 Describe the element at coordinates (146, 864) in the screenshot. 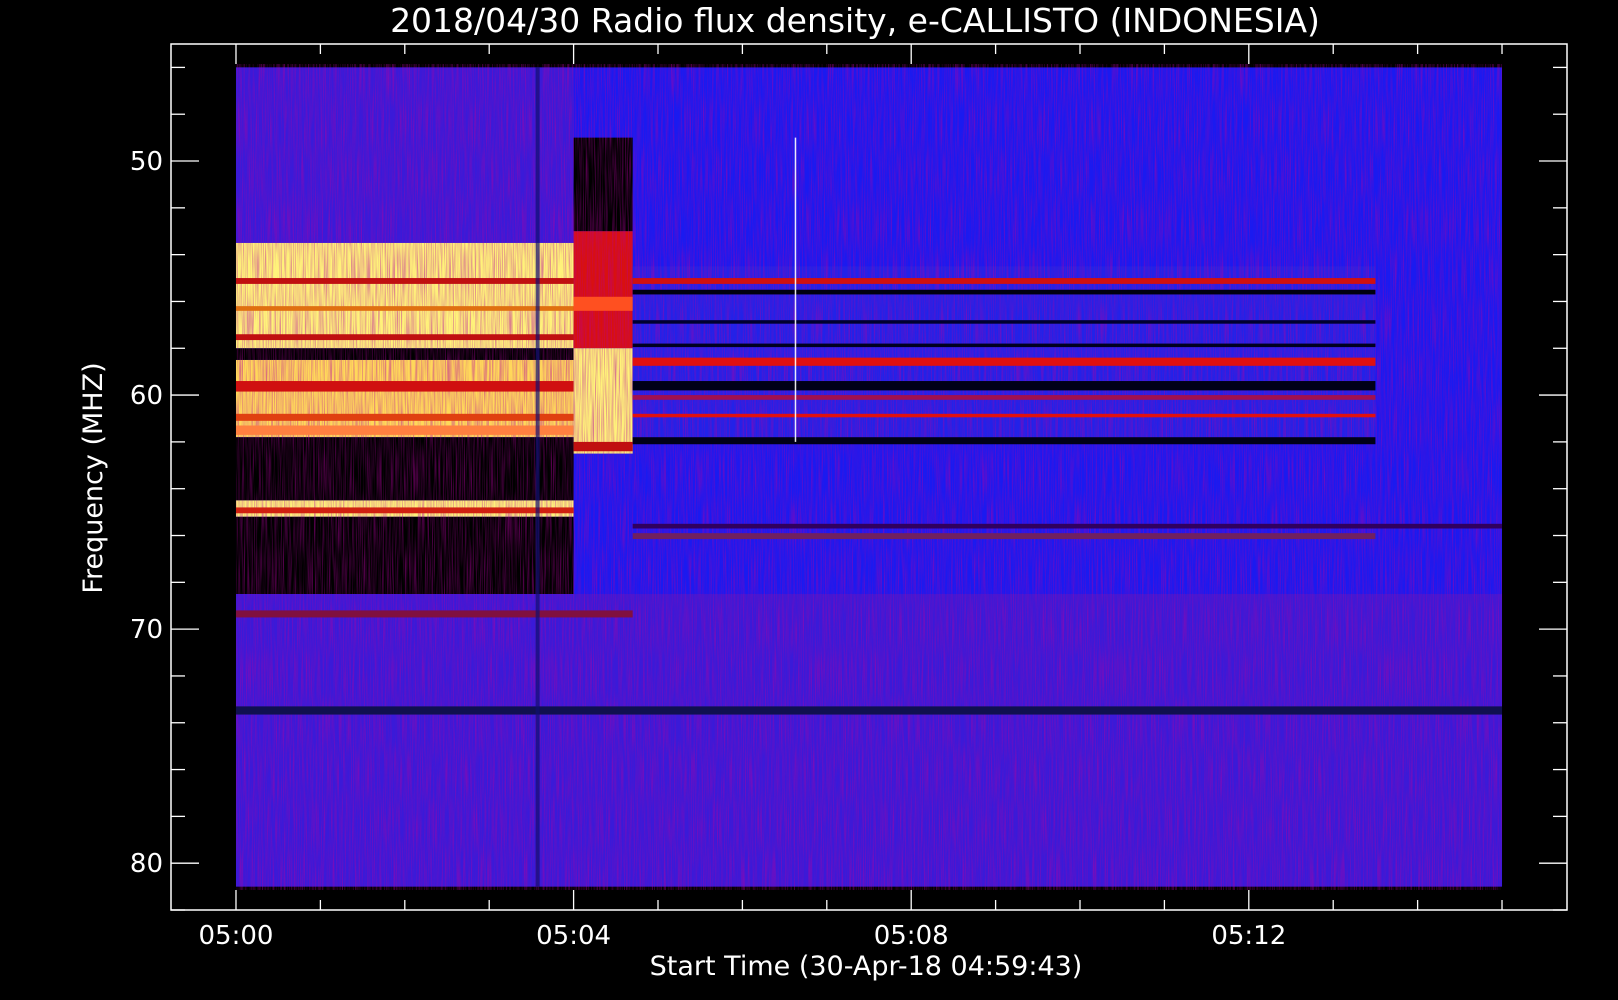

I see `y-tick-label: 80` at that location.